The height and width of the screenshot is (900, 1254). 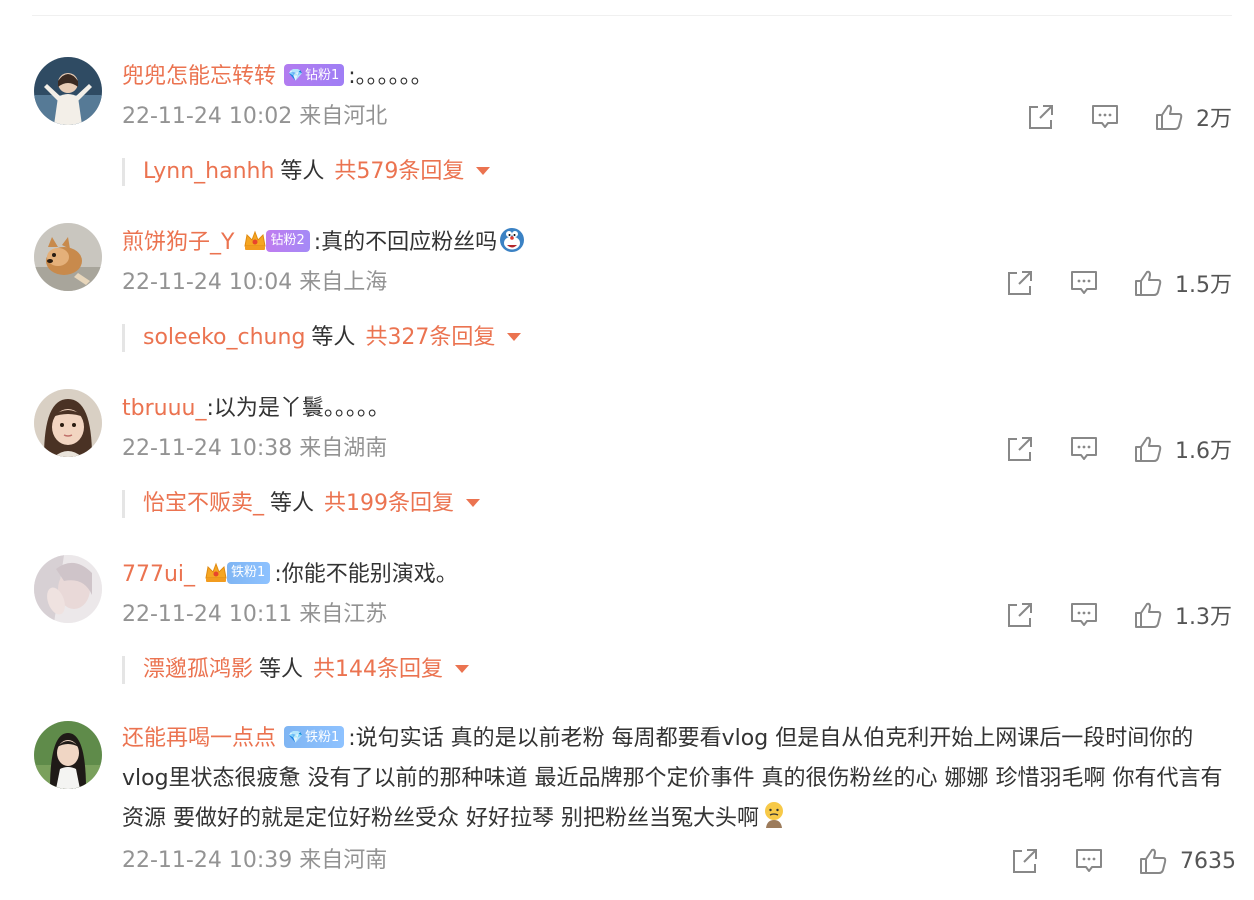 What do you see at coordinates (198, 669) in the screenshot?
I see `reply-user: 漂邈孤鸿影` at bounding box center [198, 669].